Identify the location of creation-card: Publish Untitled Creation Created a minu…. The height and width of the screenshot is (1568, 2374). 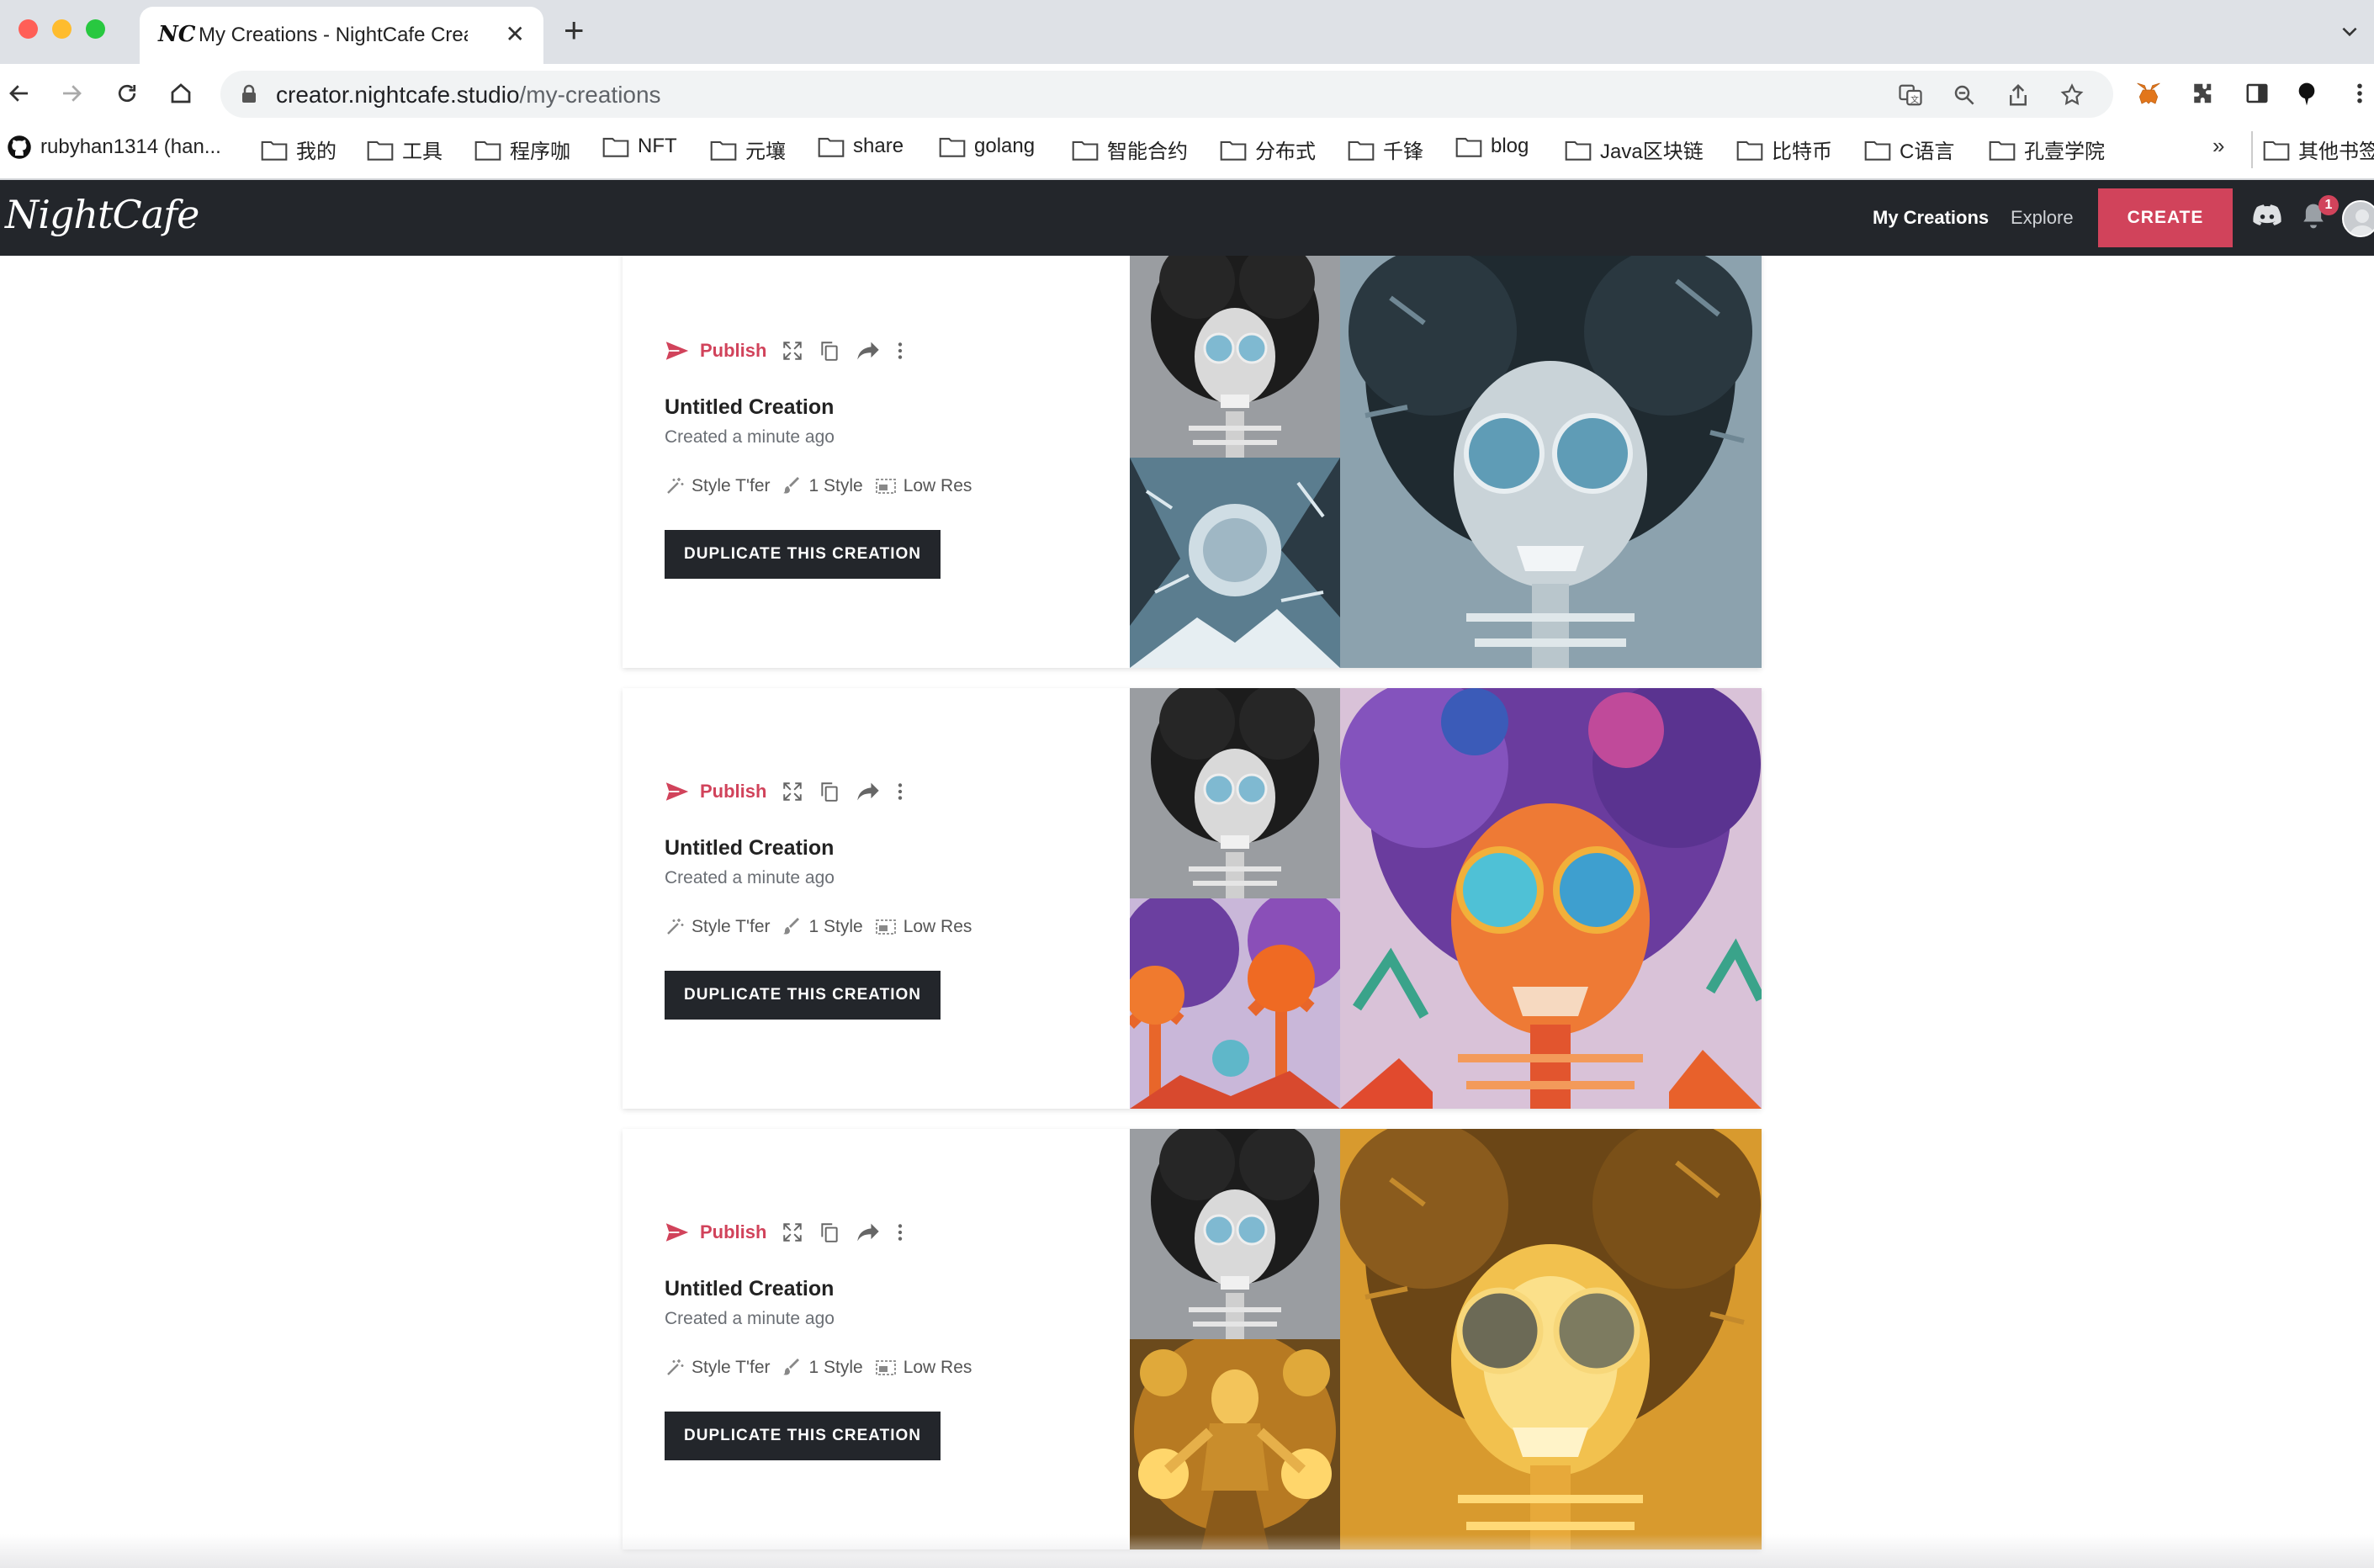
(1192, 898).